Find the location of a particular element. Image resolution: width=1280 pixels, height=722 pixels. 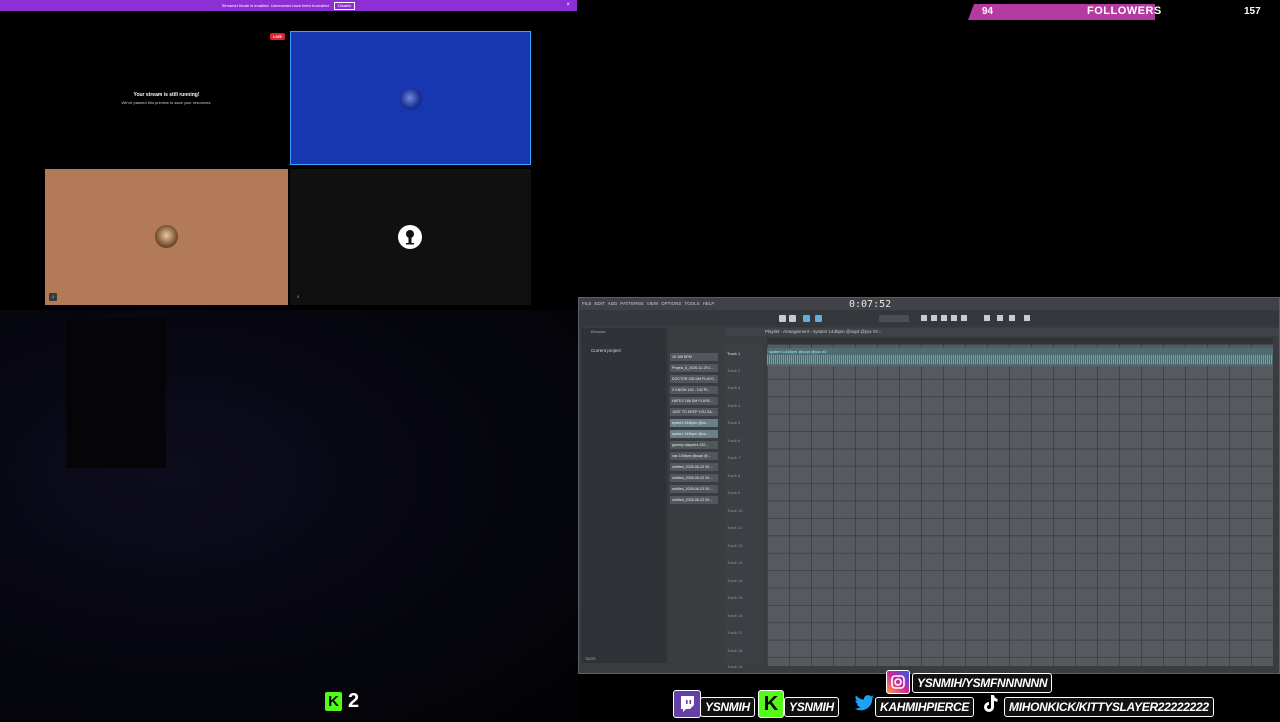

track-label: Track 13 is located at coordinates (734, 562).